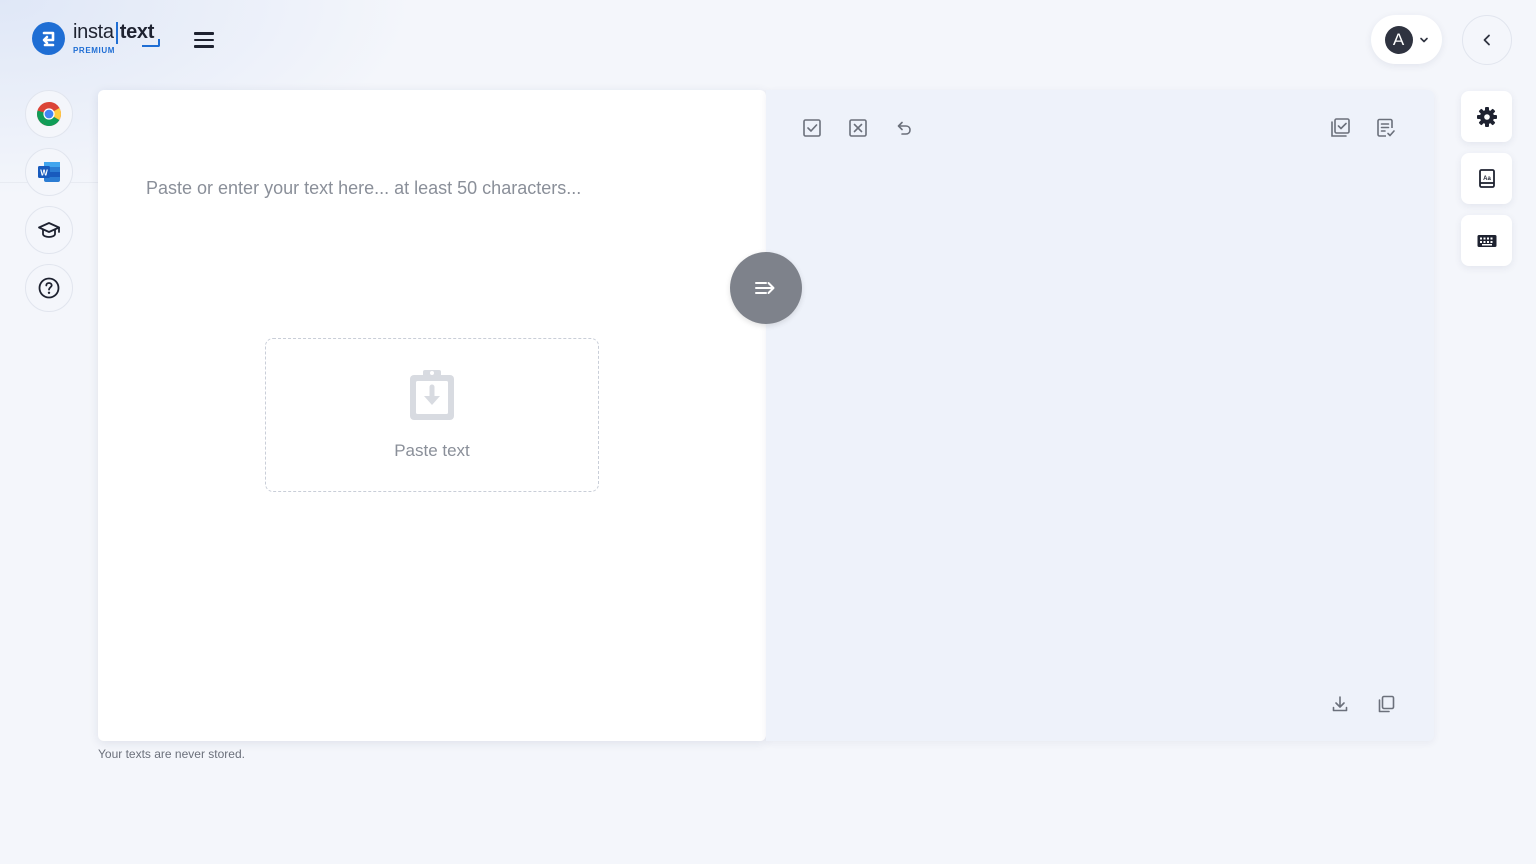  I want to click on logo-text: insta text PREMIUM, so click(117, 38).